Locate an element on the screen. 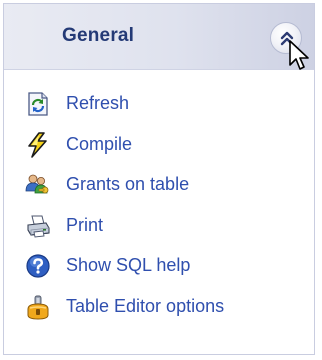 This screenshot has width=322, height=360. mouse-cursor-icon is located at coordinates (299, 55).